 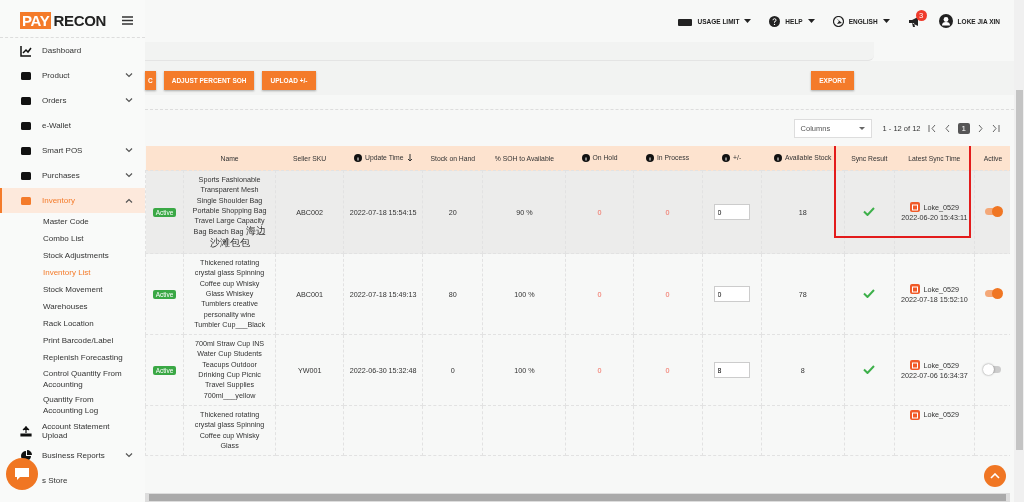 I want to click on first-page-icon, so click(x=932, y=128).